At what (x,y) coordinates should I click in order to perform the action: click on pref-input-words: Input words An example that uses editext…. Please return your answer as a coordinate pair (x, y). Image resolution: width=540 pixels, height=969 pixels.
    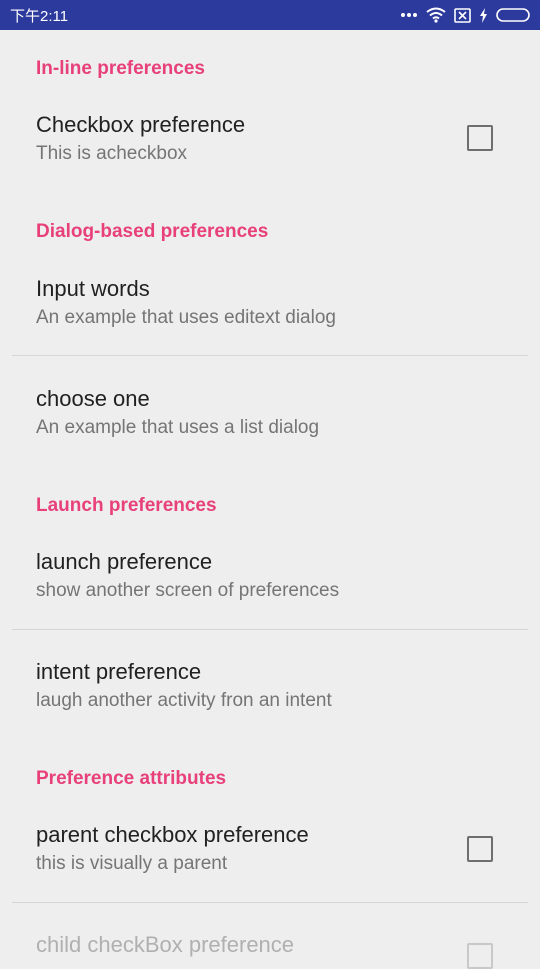
    Looking at the image, I should click on (276, 303).